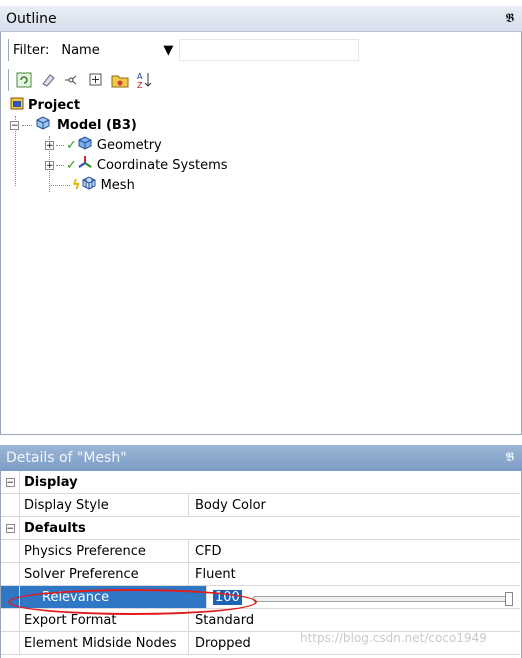  What do you see at coordinates (144, 80) in the screenshot?
I see `sort-az-icon: AZ` at bounding box center [144, 80].